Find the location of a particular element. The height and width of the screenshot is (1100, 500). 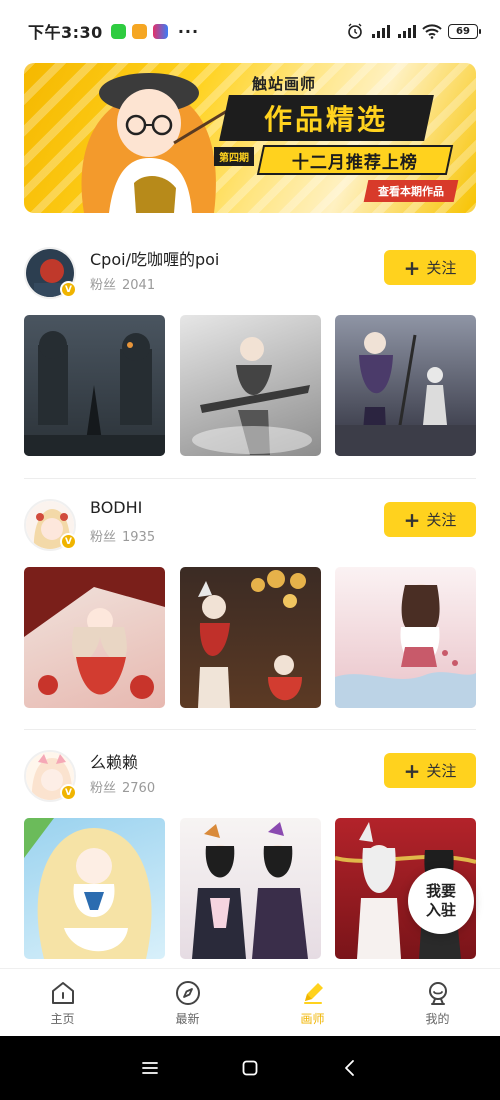

tab-artists: 画师 is located at coordinates (312, 1002).